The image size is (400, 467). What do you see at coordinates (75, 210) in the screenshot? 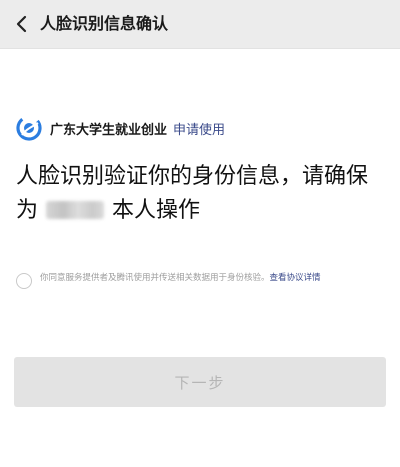
I see `masked-user-name` at bounding box center [75, 210].